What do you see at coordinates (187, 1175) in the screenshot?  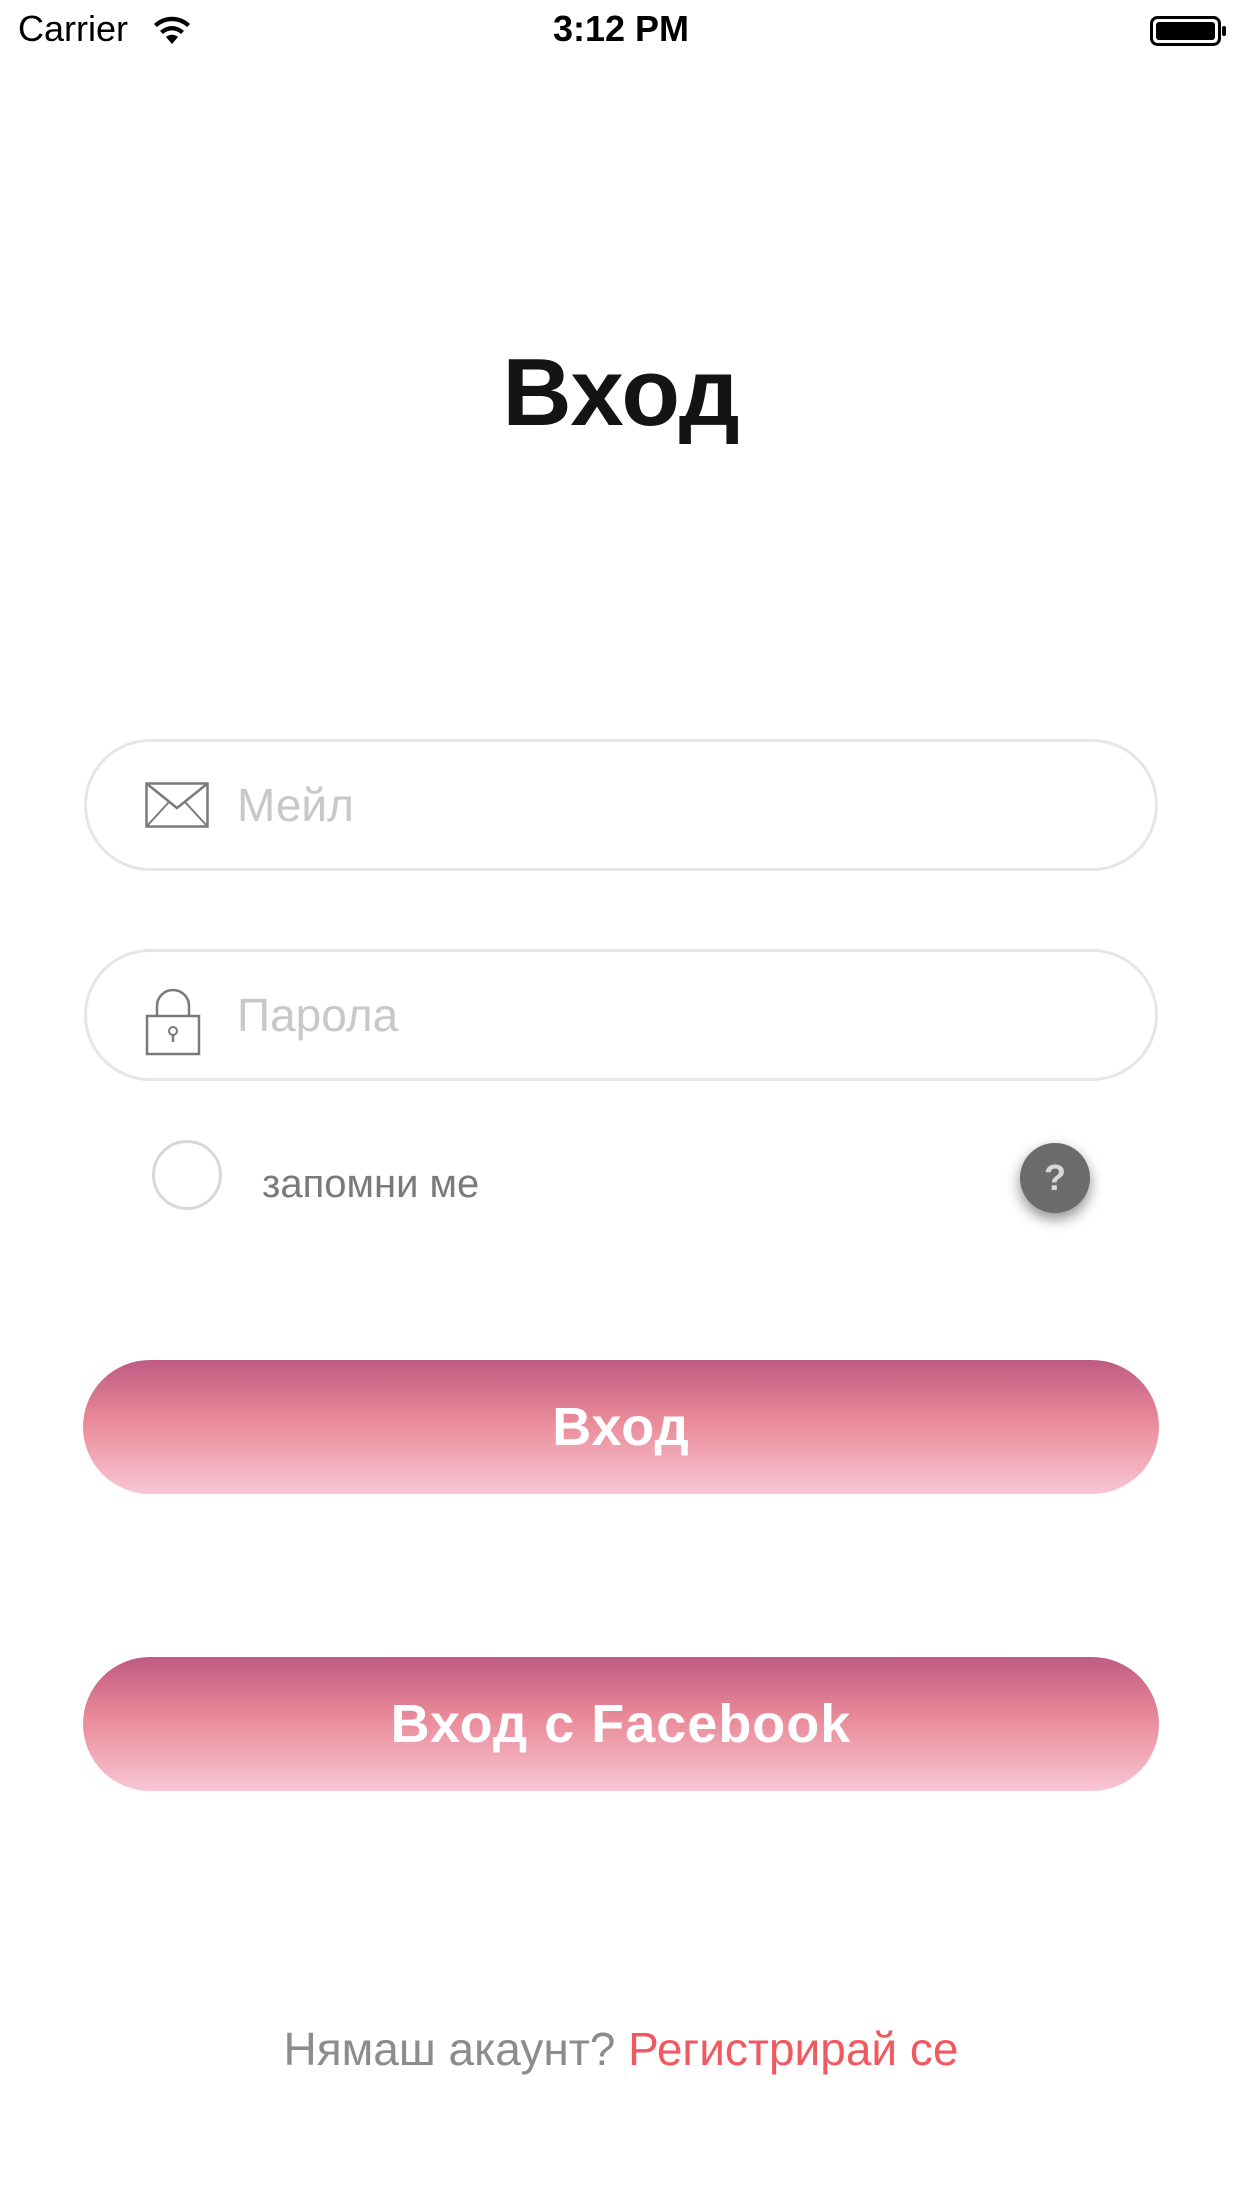 I see `remember-me-checkbox` at bounding box center [187, 1175].